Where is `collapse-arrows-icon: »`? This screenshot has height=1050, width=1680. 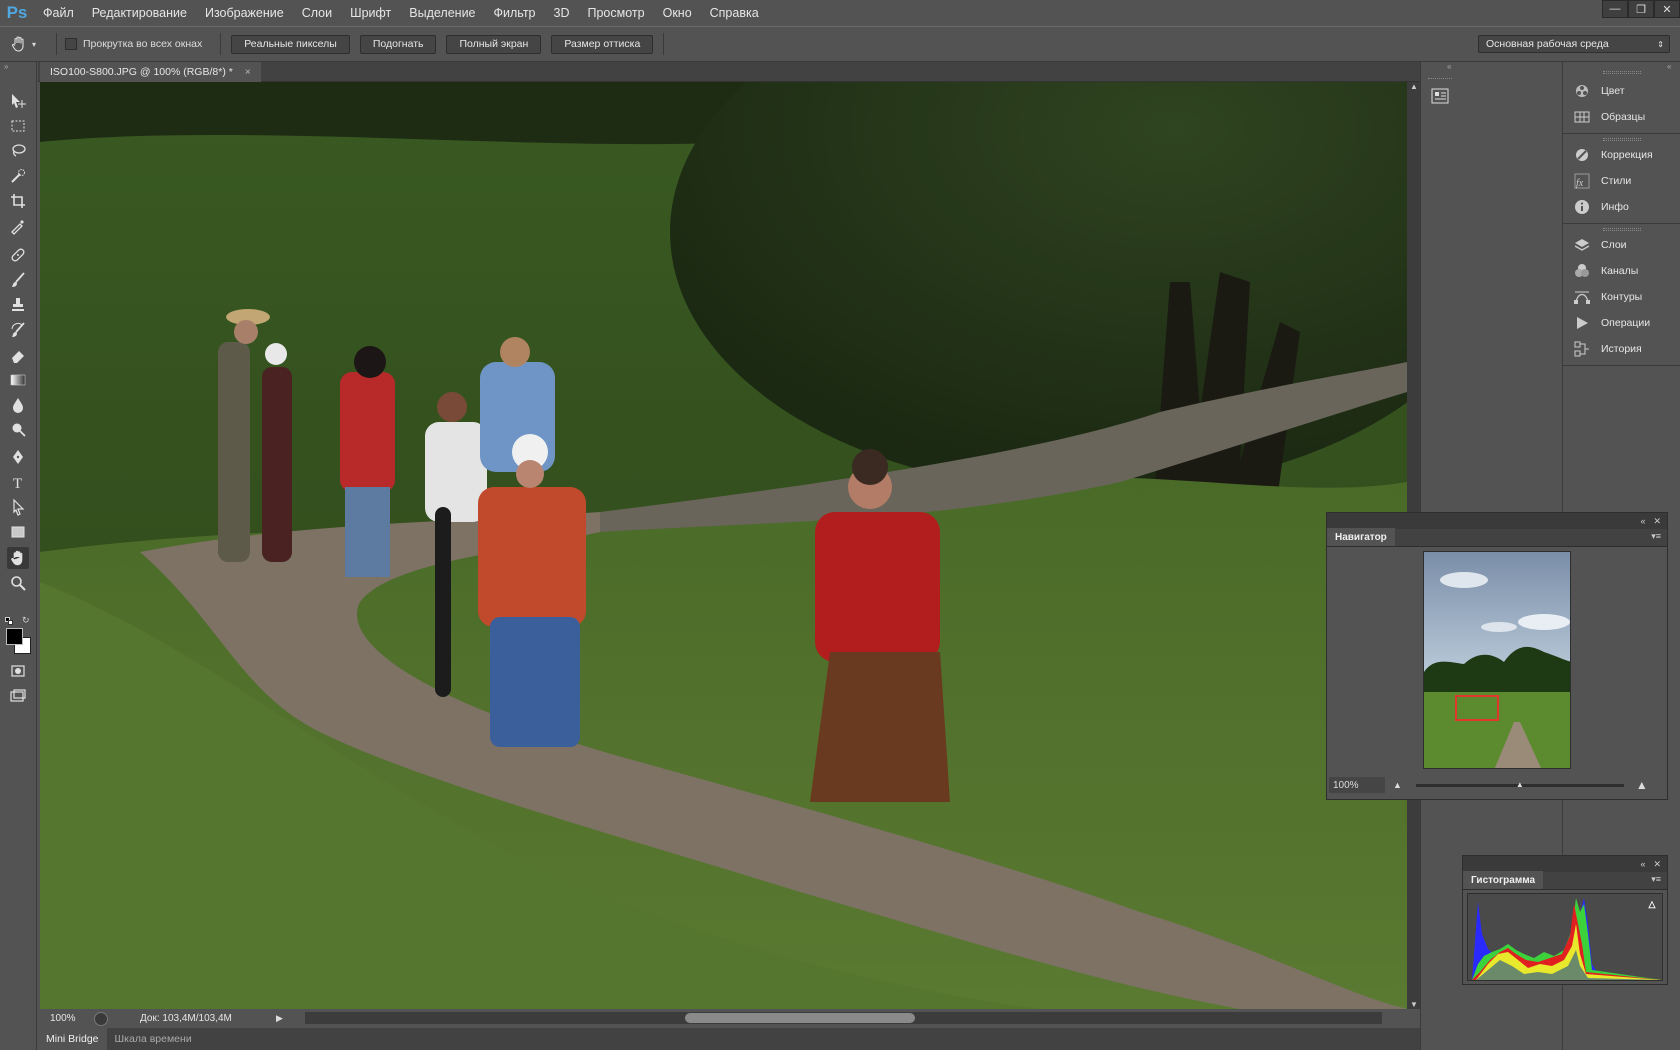
collapse-arrows-icon: » is located at coordinates (18, 66).